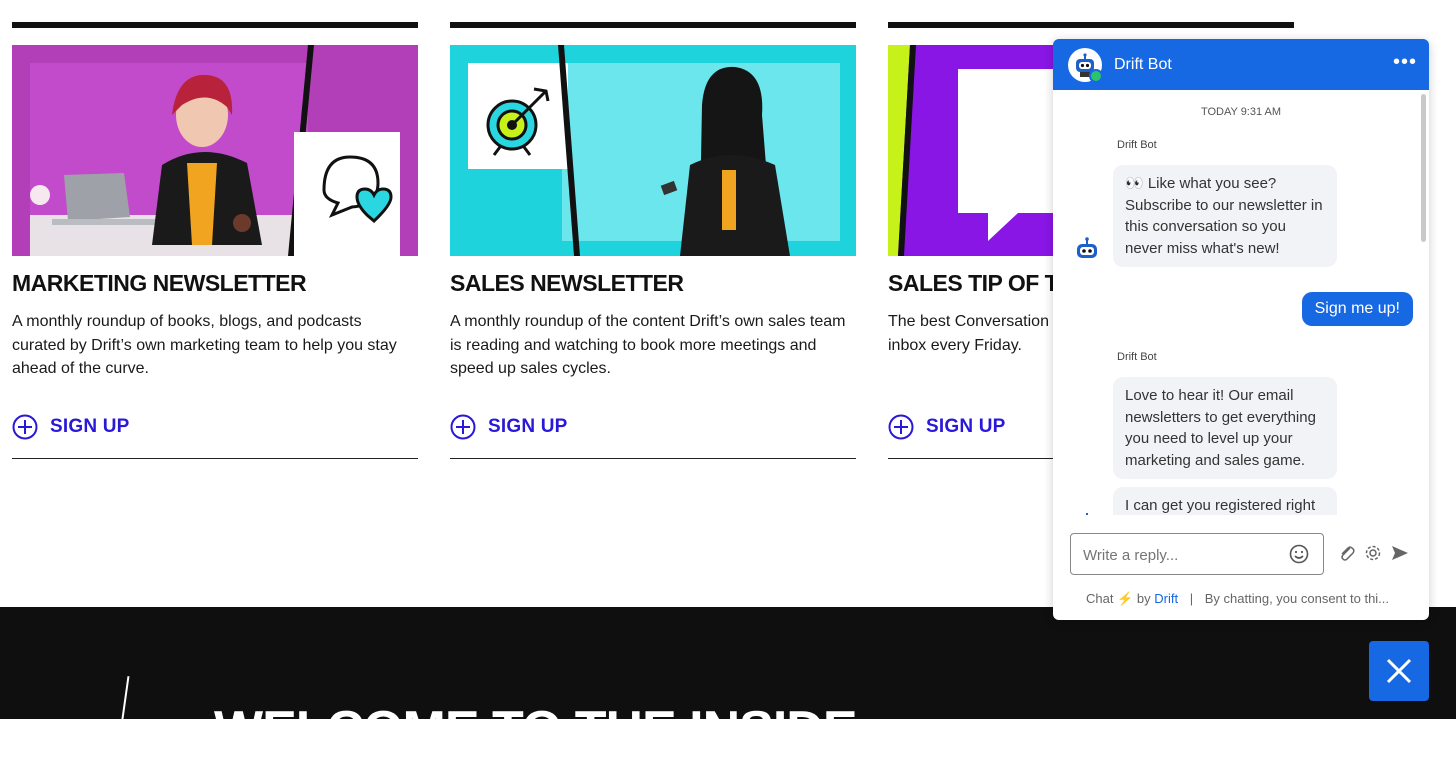 This screenshot has width=1456, height=760. I want to click on online-status-dot, so click(1096, 75).